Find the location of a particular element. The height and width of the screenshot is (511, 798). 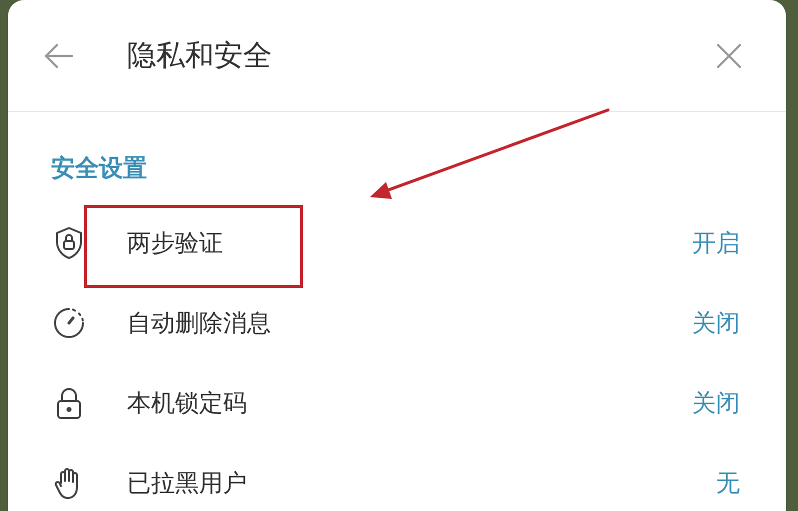

window-title: 隐私和安全 is located at coordinates (200, 55).